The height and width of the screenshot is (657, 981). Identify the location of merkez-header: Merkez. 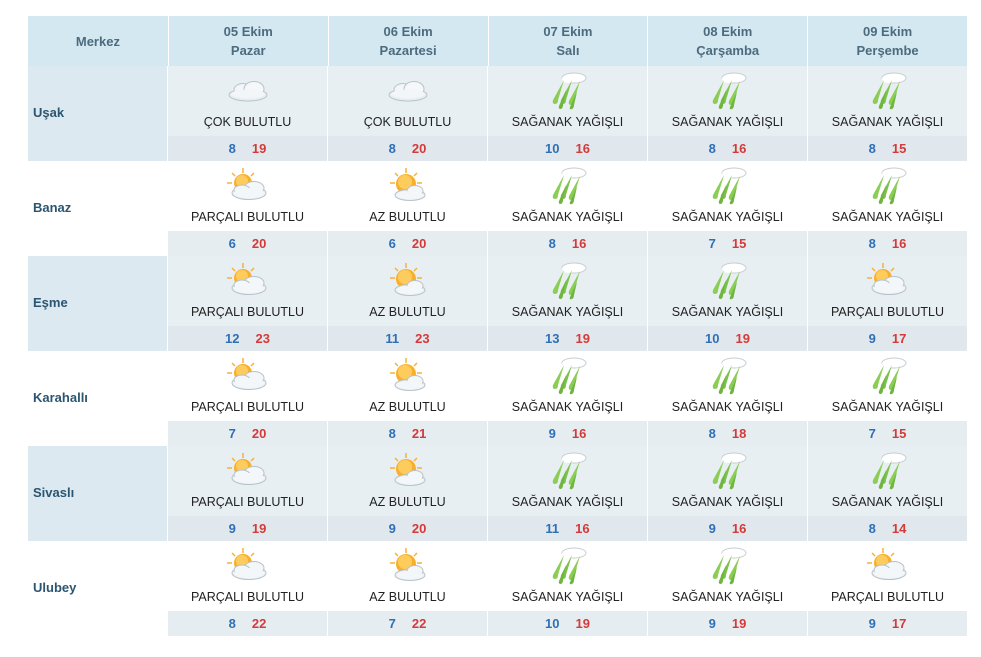
(98, 41).